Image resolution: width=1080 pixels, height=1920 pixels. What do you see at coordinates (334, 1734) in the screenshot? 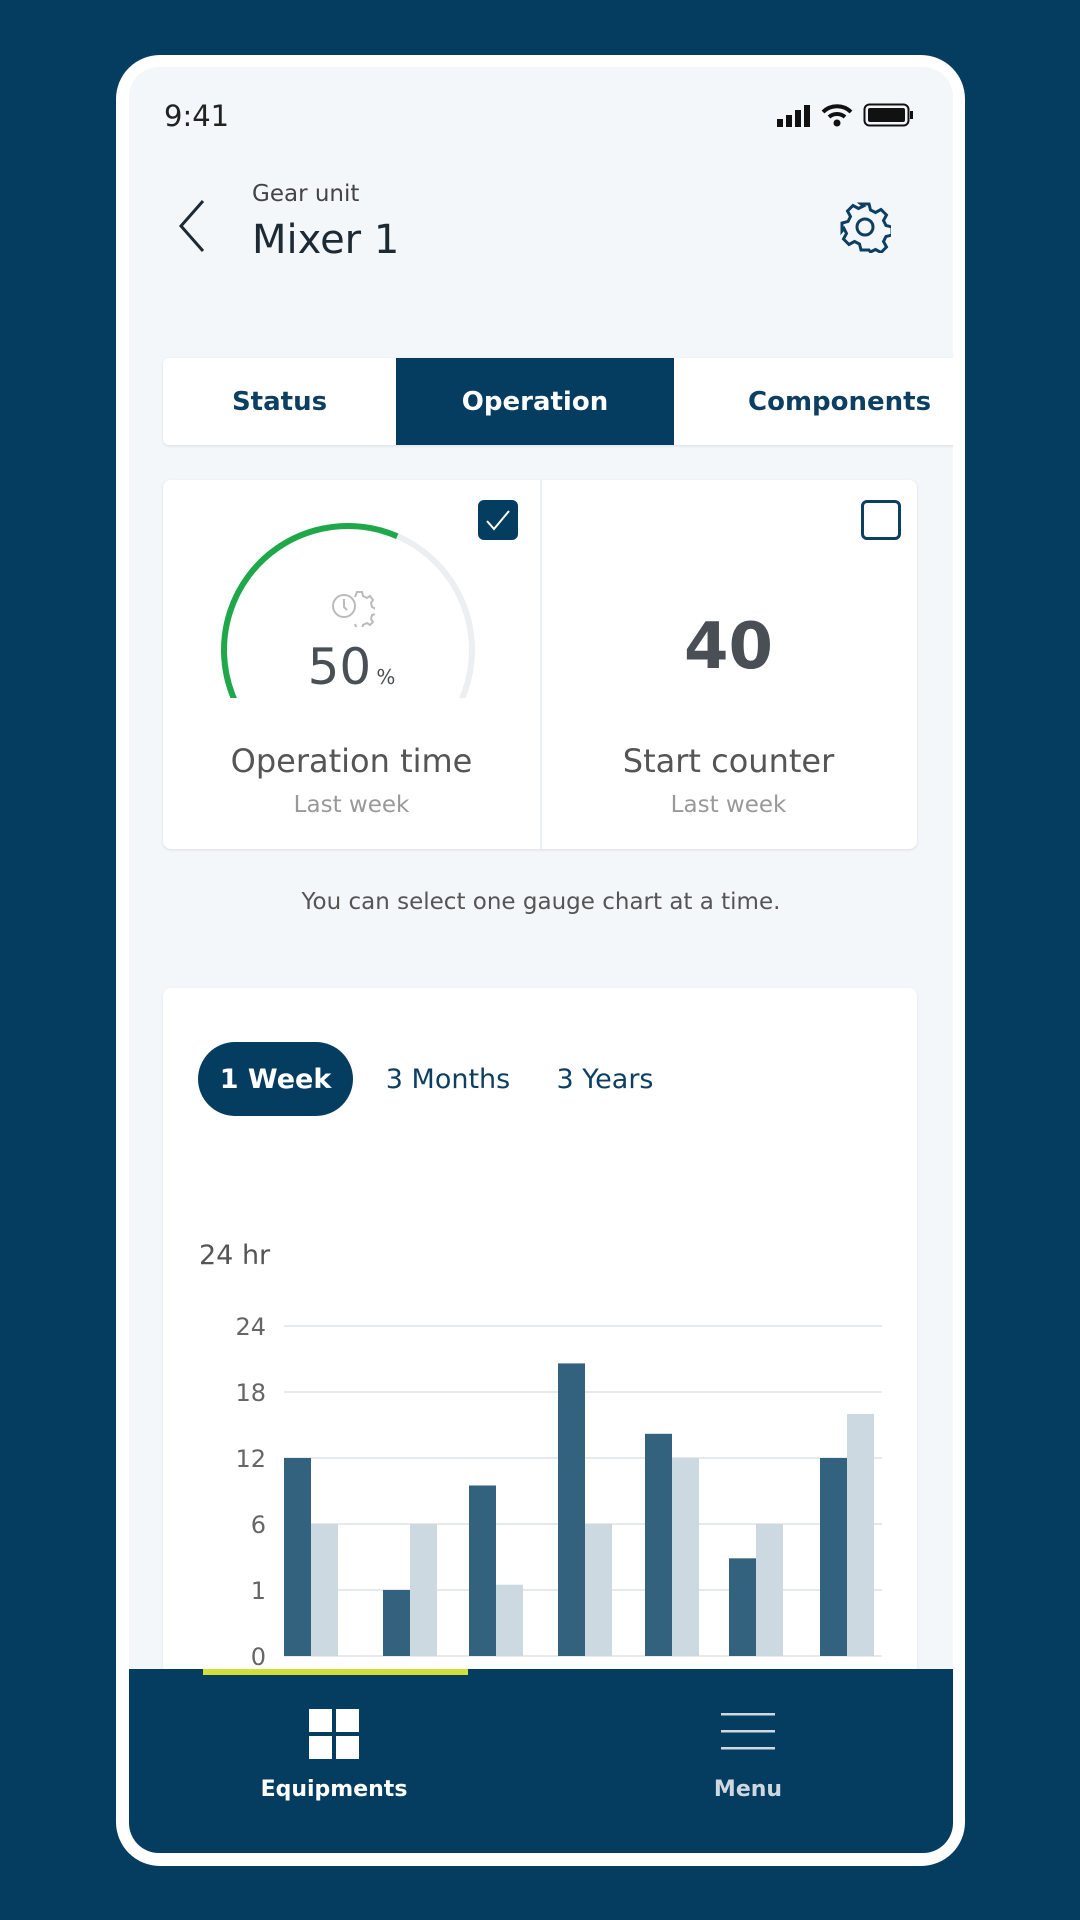
I see `grid-icon` at bounding box center [334, 1734].